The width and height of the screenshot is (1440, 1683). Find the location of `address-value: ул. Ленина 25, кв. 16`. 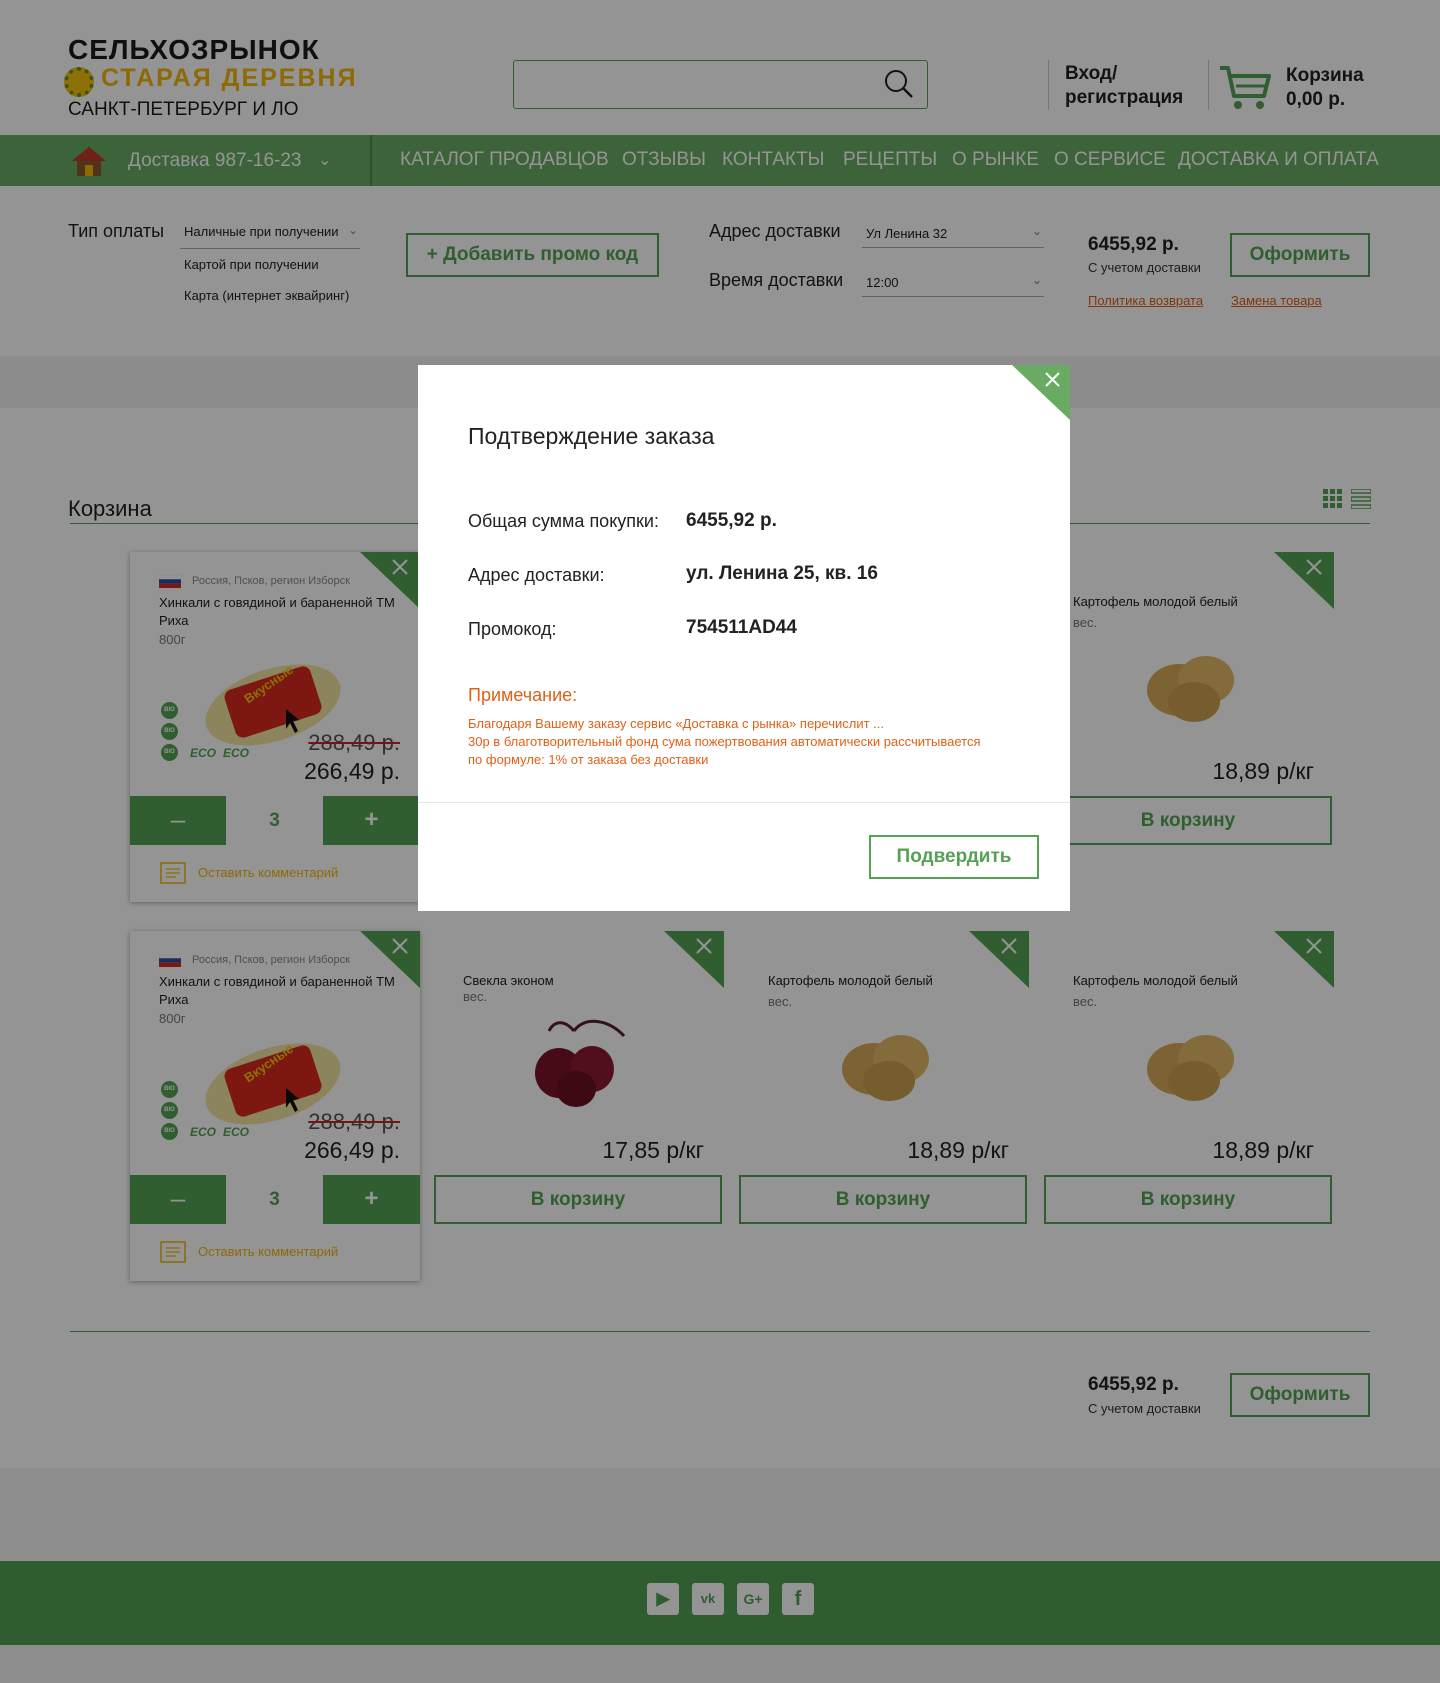

address-value: ул. Ленина 25, кв. 16 is located at coordinates (782, 573).